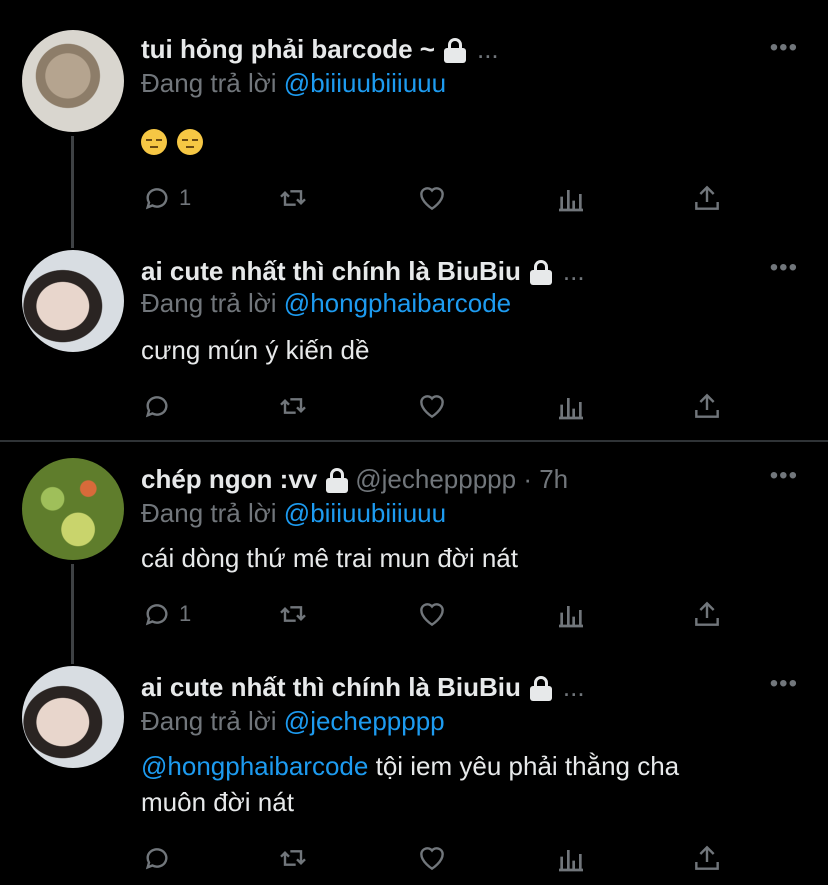 This screenshot has height=885, width=828. I want to click on handle-and-time: @jecheppppp · 7h, so click(461, 479).